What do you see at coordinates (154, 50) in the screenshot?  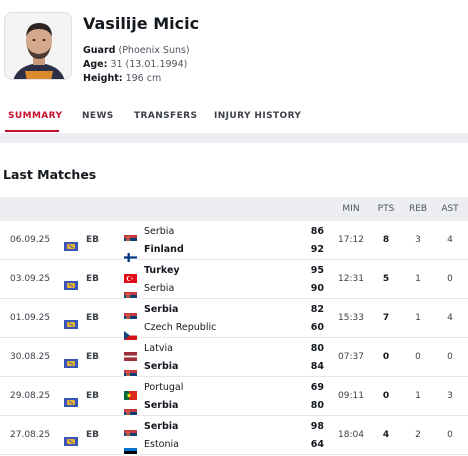 I see `position-team: (Phoenix Suns)` at bounding box center [154, 50].